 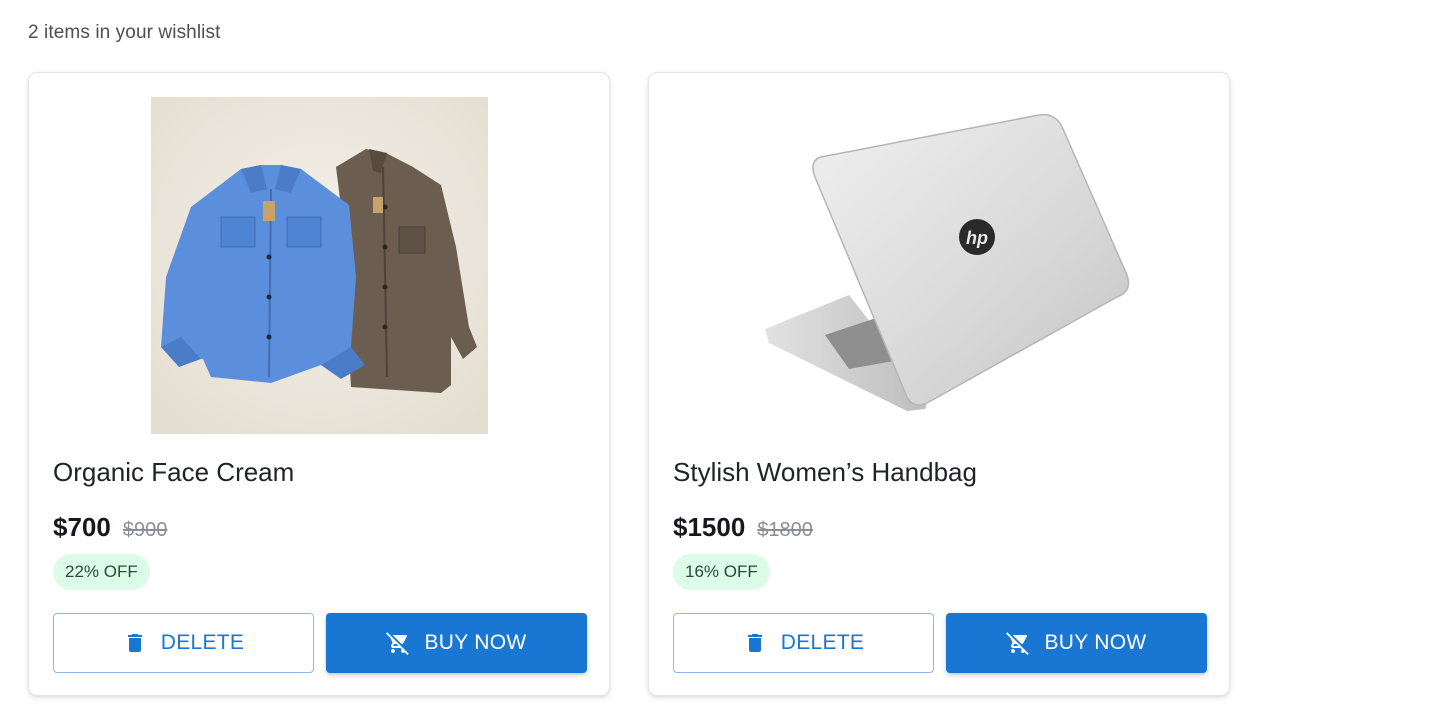 I want to click on shirts-image, so click(x=319, y=265).